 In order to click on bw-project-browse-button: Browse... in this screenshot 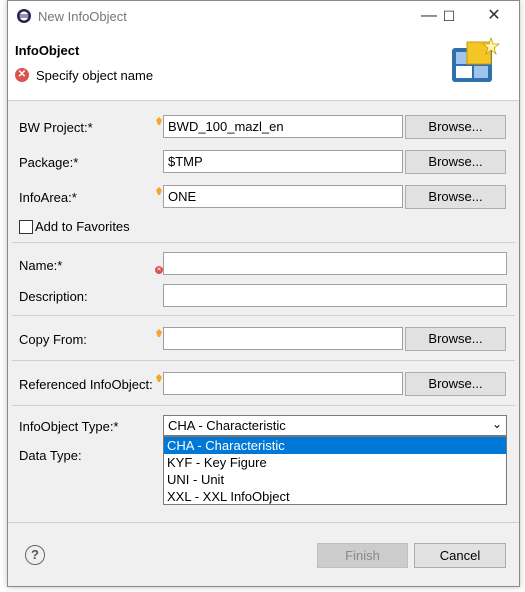, I will do `click(455, 127)`.